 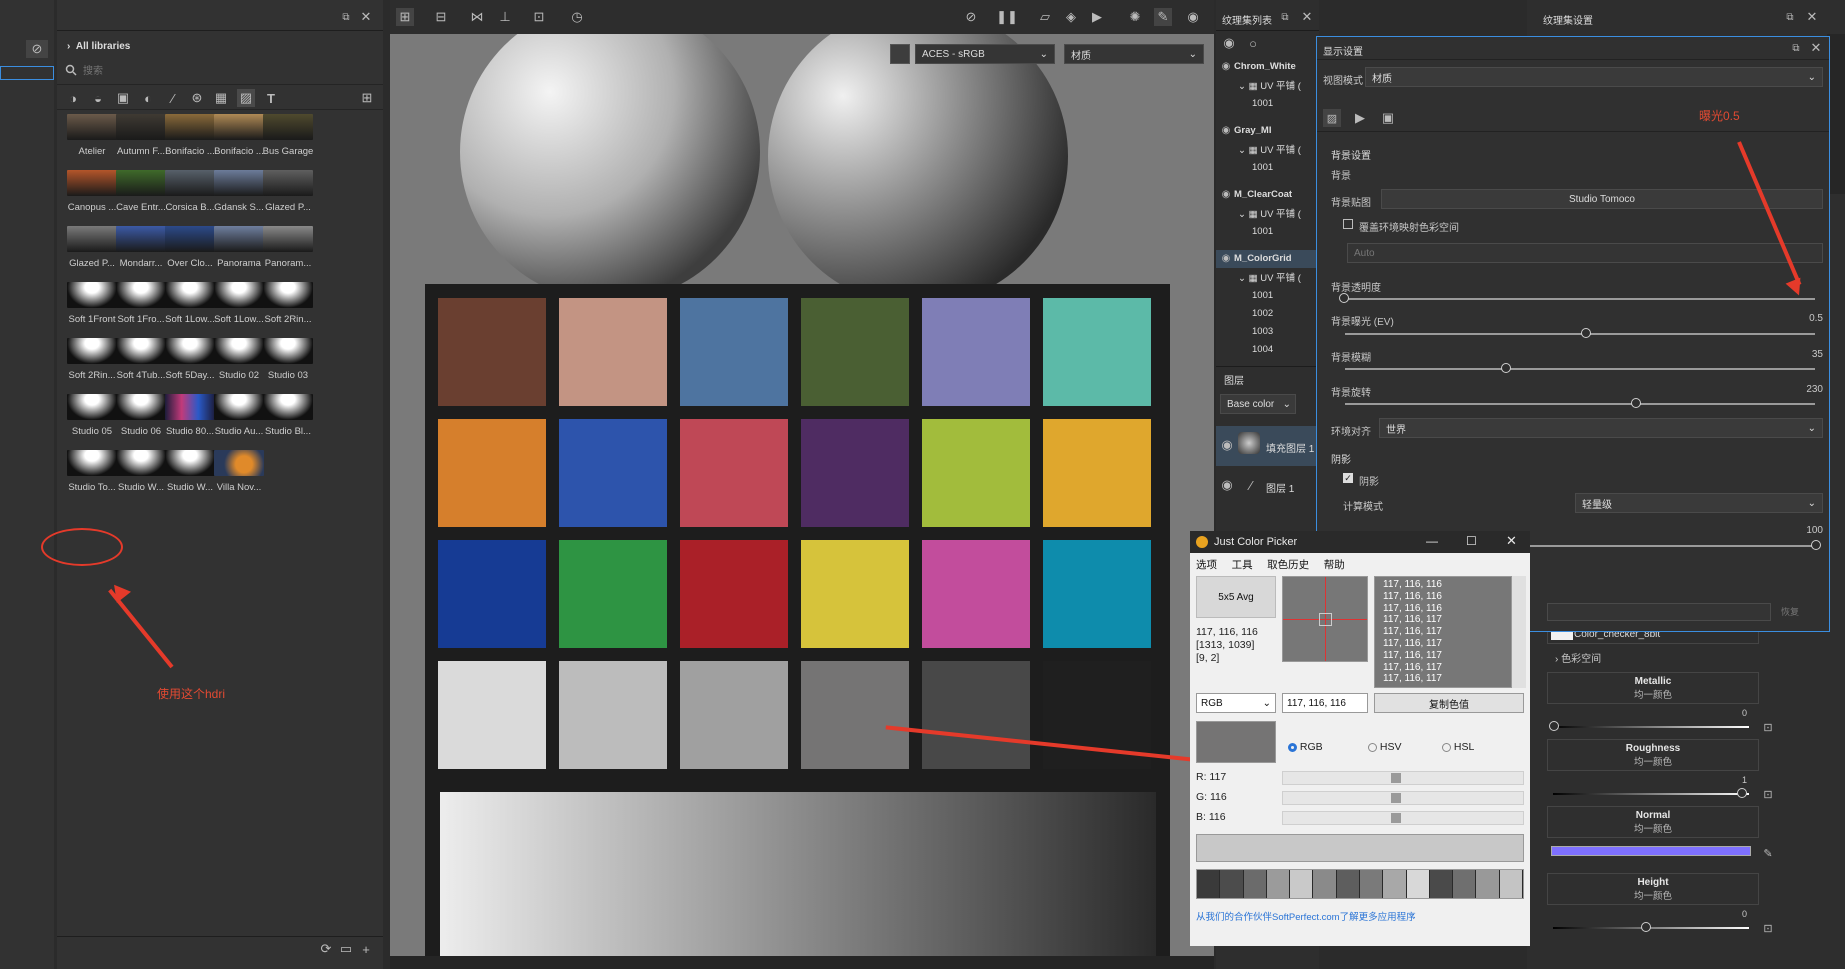 What do you see at coordinates (1805, 530) in the screenshot?
I see `shadow-slider-value: 100` at bounding box center [1805, 530].